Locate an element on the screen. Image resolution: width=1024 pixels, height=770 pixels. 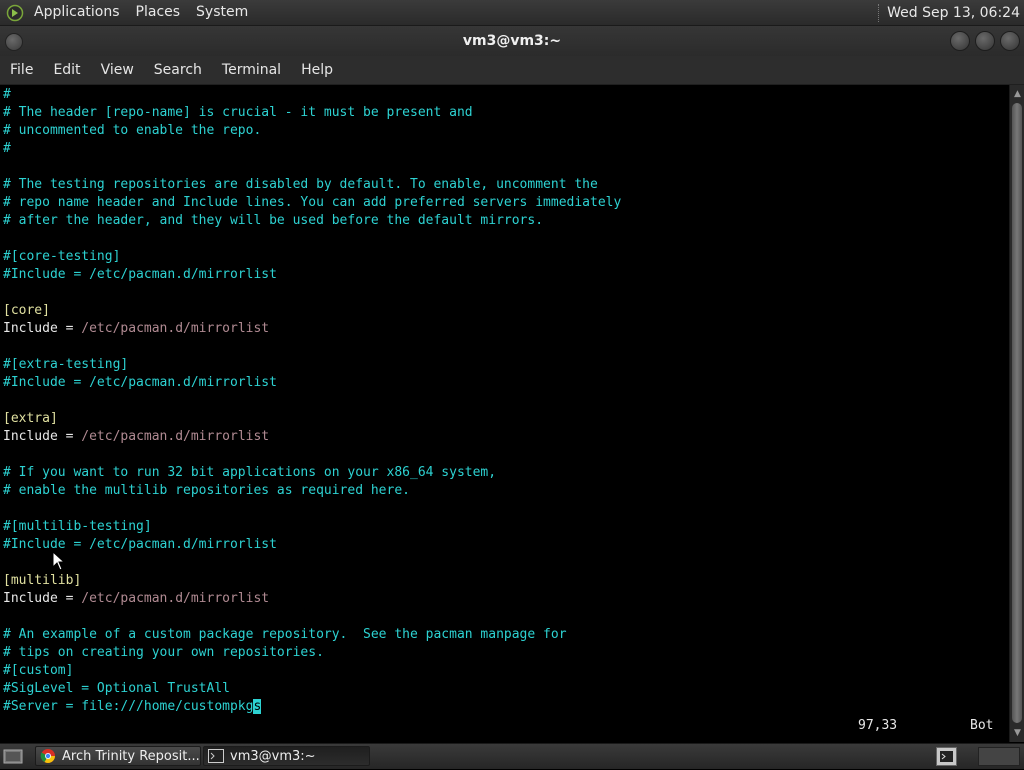
terminal-text: [multilib] is located at coordinates (42, 580).